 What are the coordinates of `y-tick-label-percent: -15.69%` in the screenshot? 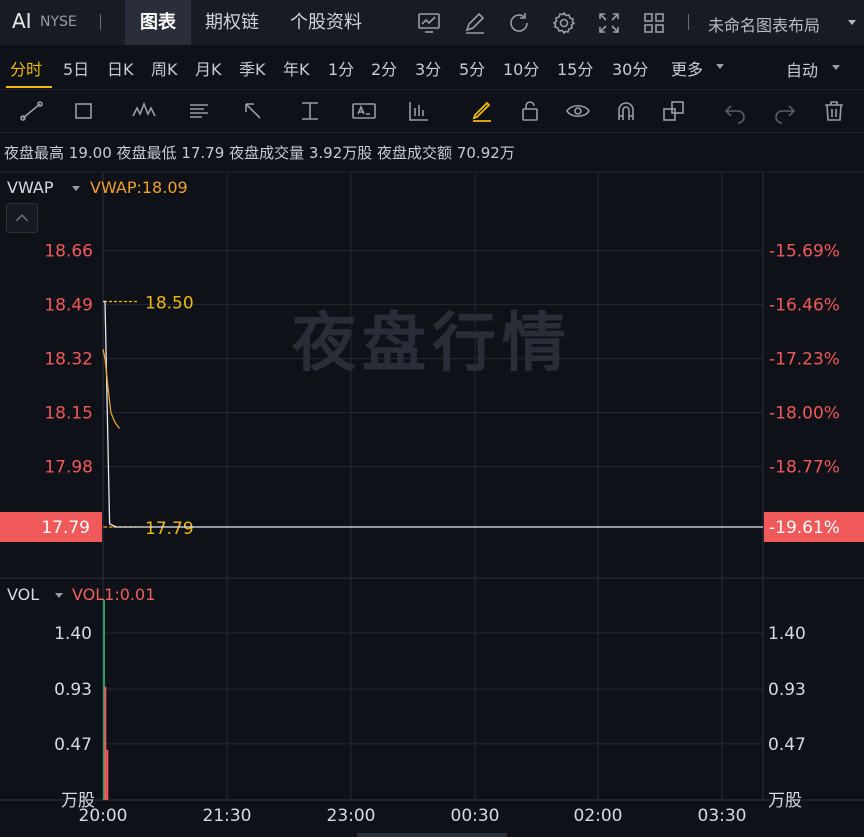 It's located at (804, 252).